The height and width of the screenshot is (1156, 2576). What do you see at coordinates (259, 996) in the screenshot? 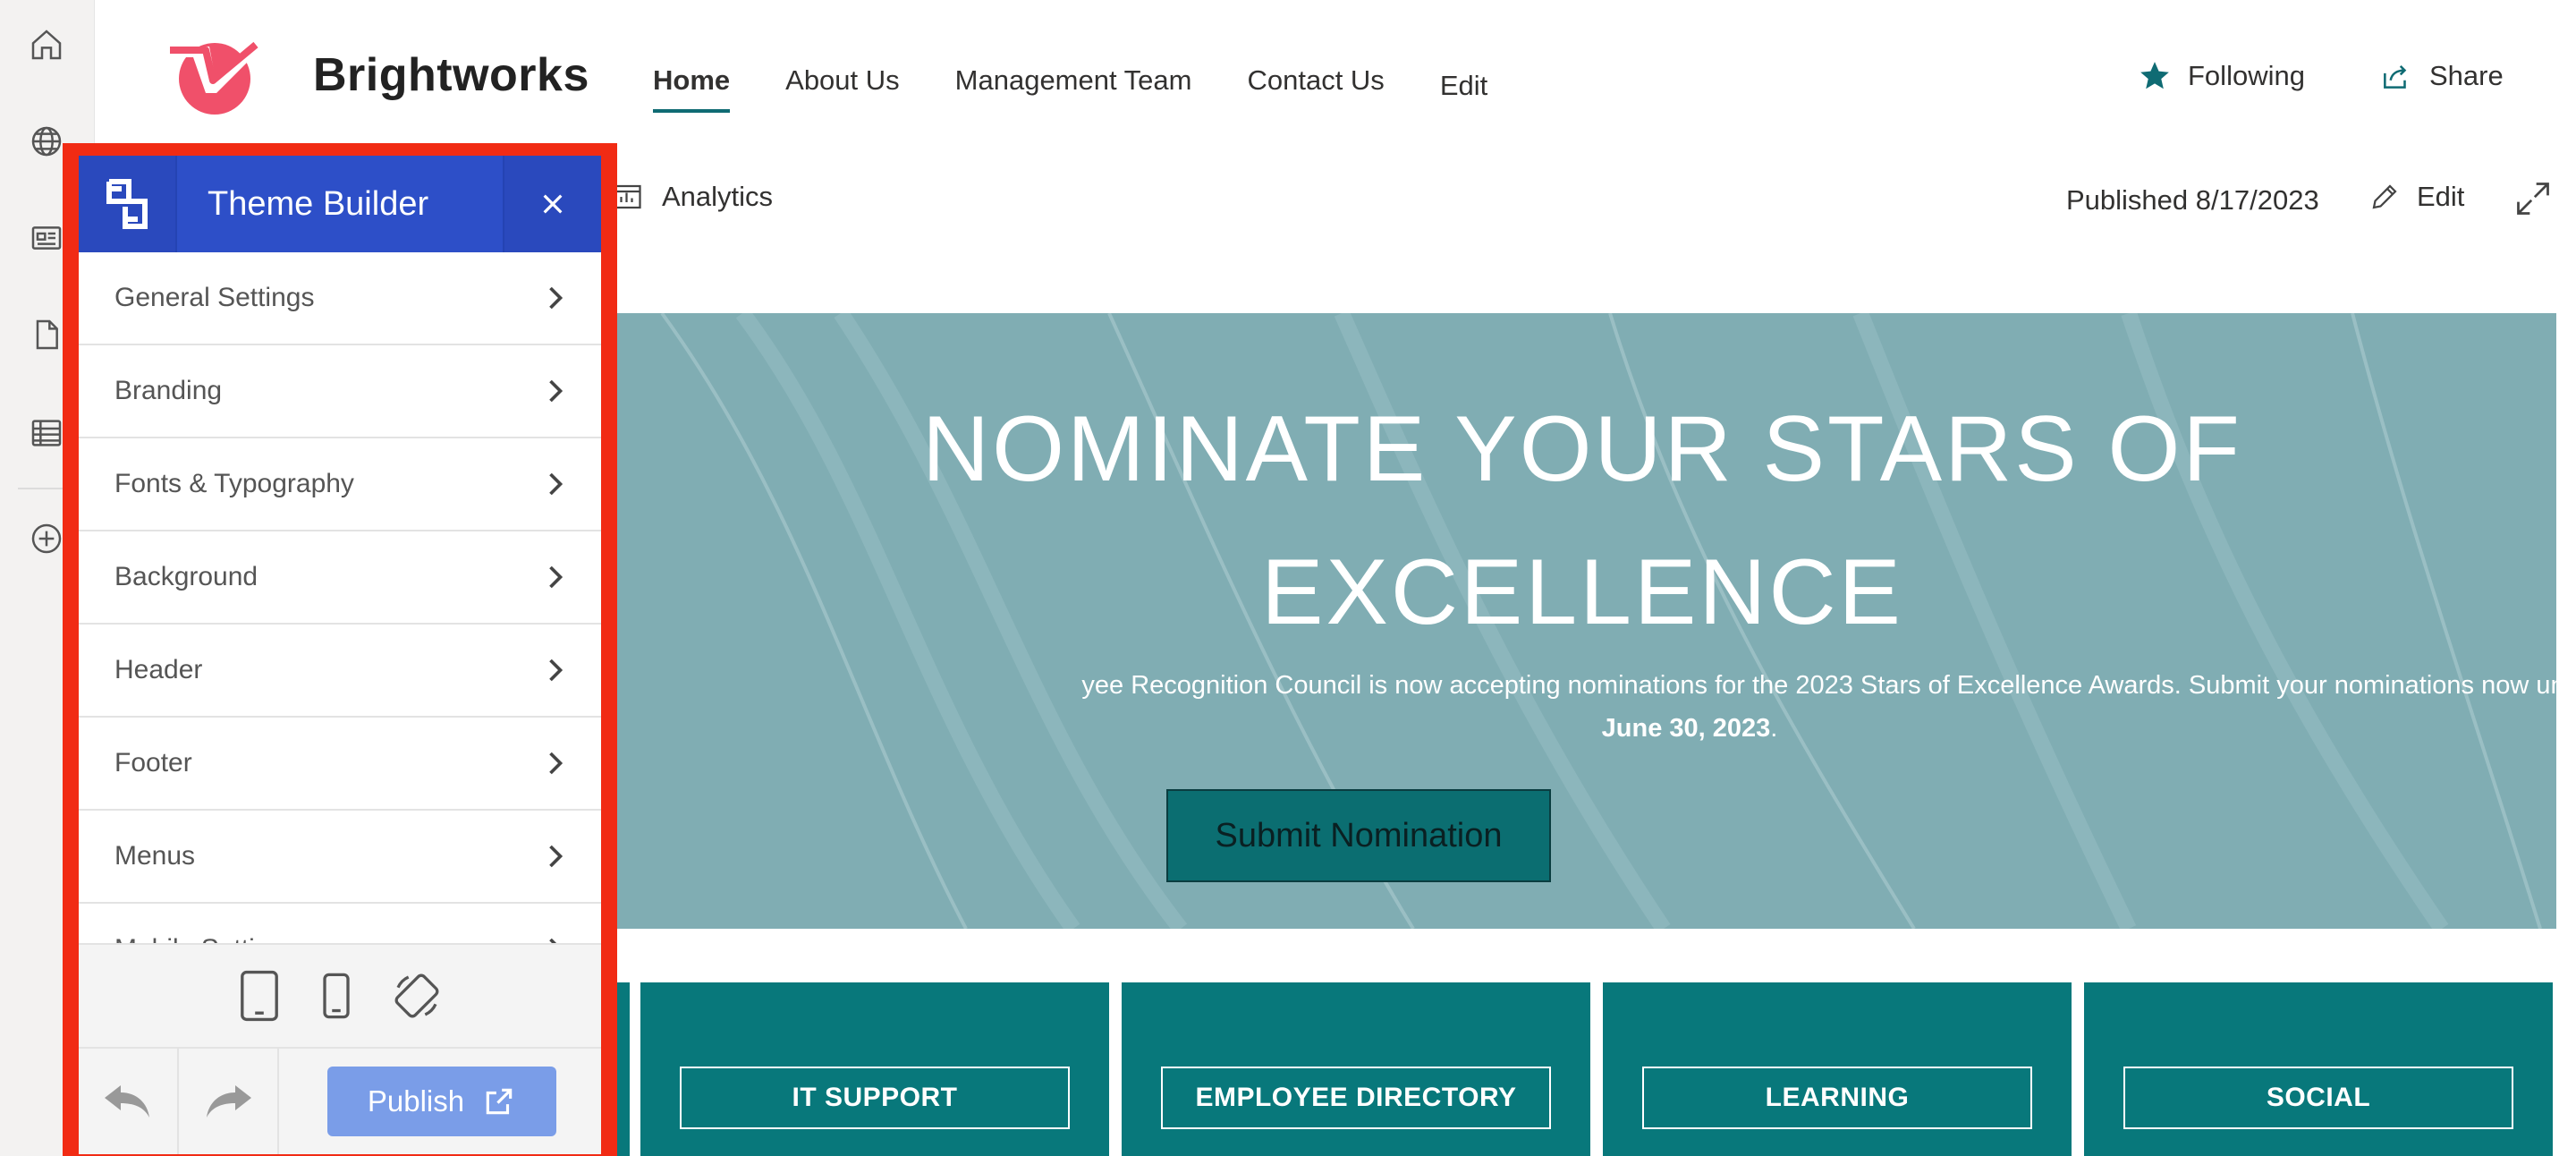
I see `tablet-icon` at bounding box center [259, 996].